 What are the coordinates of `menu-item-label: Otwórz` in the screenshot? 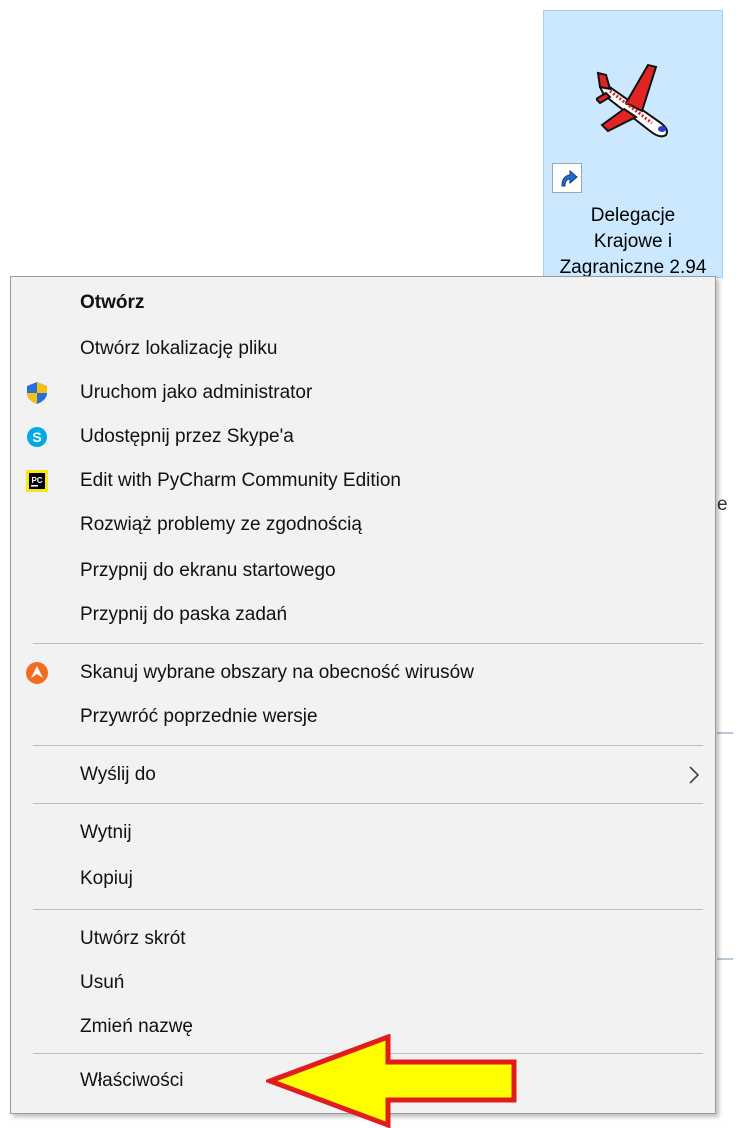 It's located at (112, 302).